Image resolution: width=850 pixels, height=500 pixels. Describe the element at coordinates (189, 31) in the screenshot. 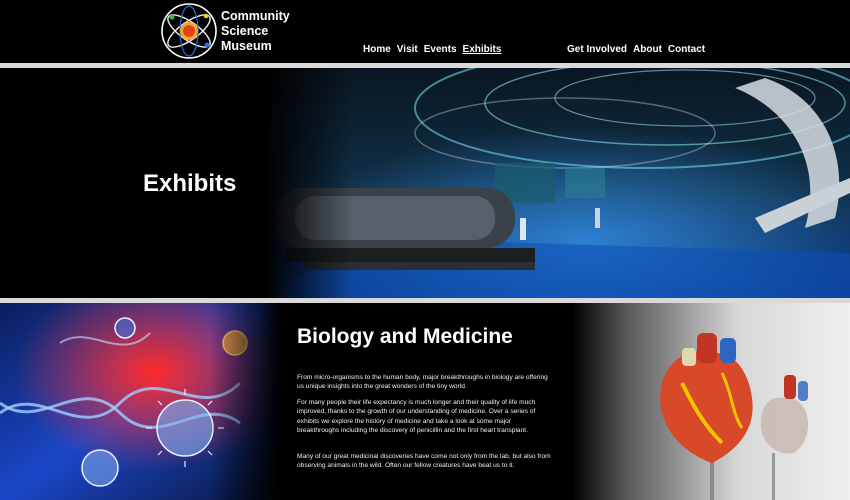

I see `atom-logo-icon` at that location.